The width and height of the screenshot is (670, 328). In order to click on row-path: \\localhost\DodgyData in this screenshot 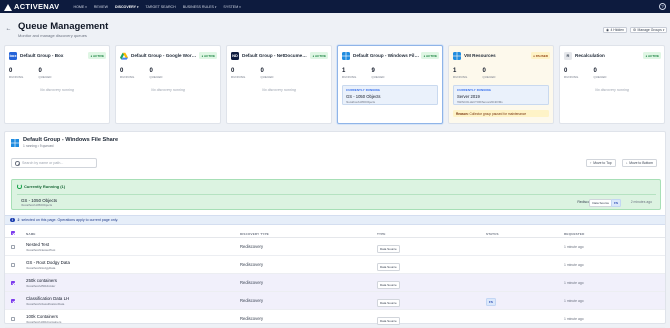, I will do `click(41, 267)`.